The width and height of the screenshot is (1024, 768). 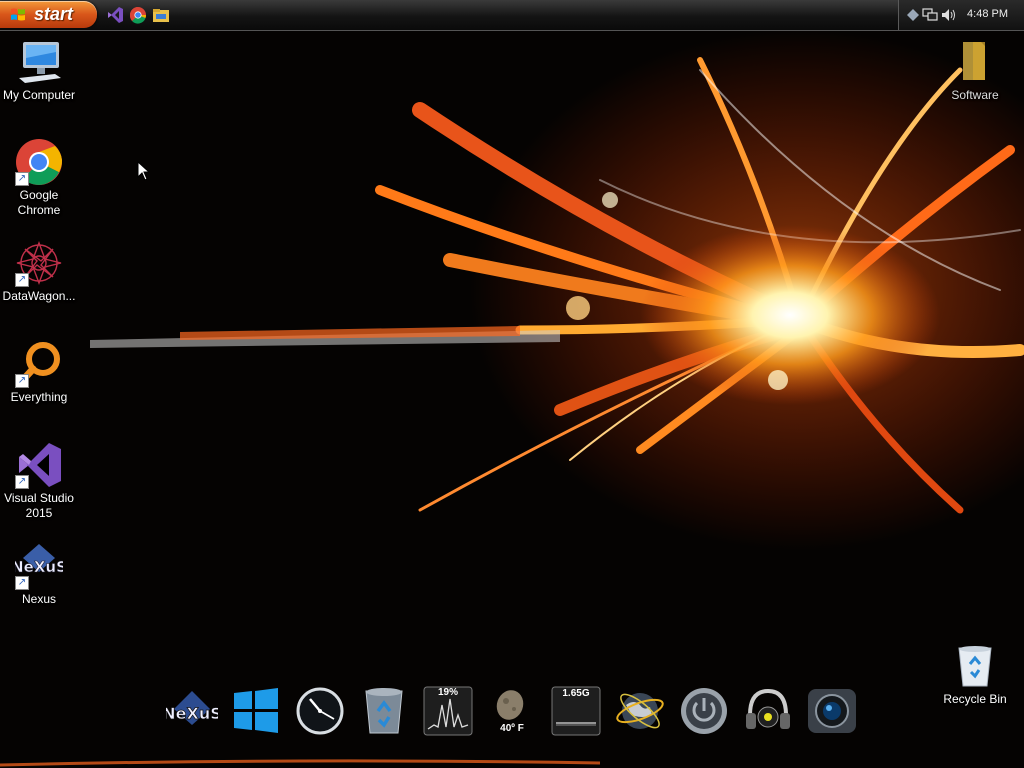 What do you see at coordinates (975, 95) in the screenshot?
I see `desktop-icon-label: Software` at bounding box center [975, 95].